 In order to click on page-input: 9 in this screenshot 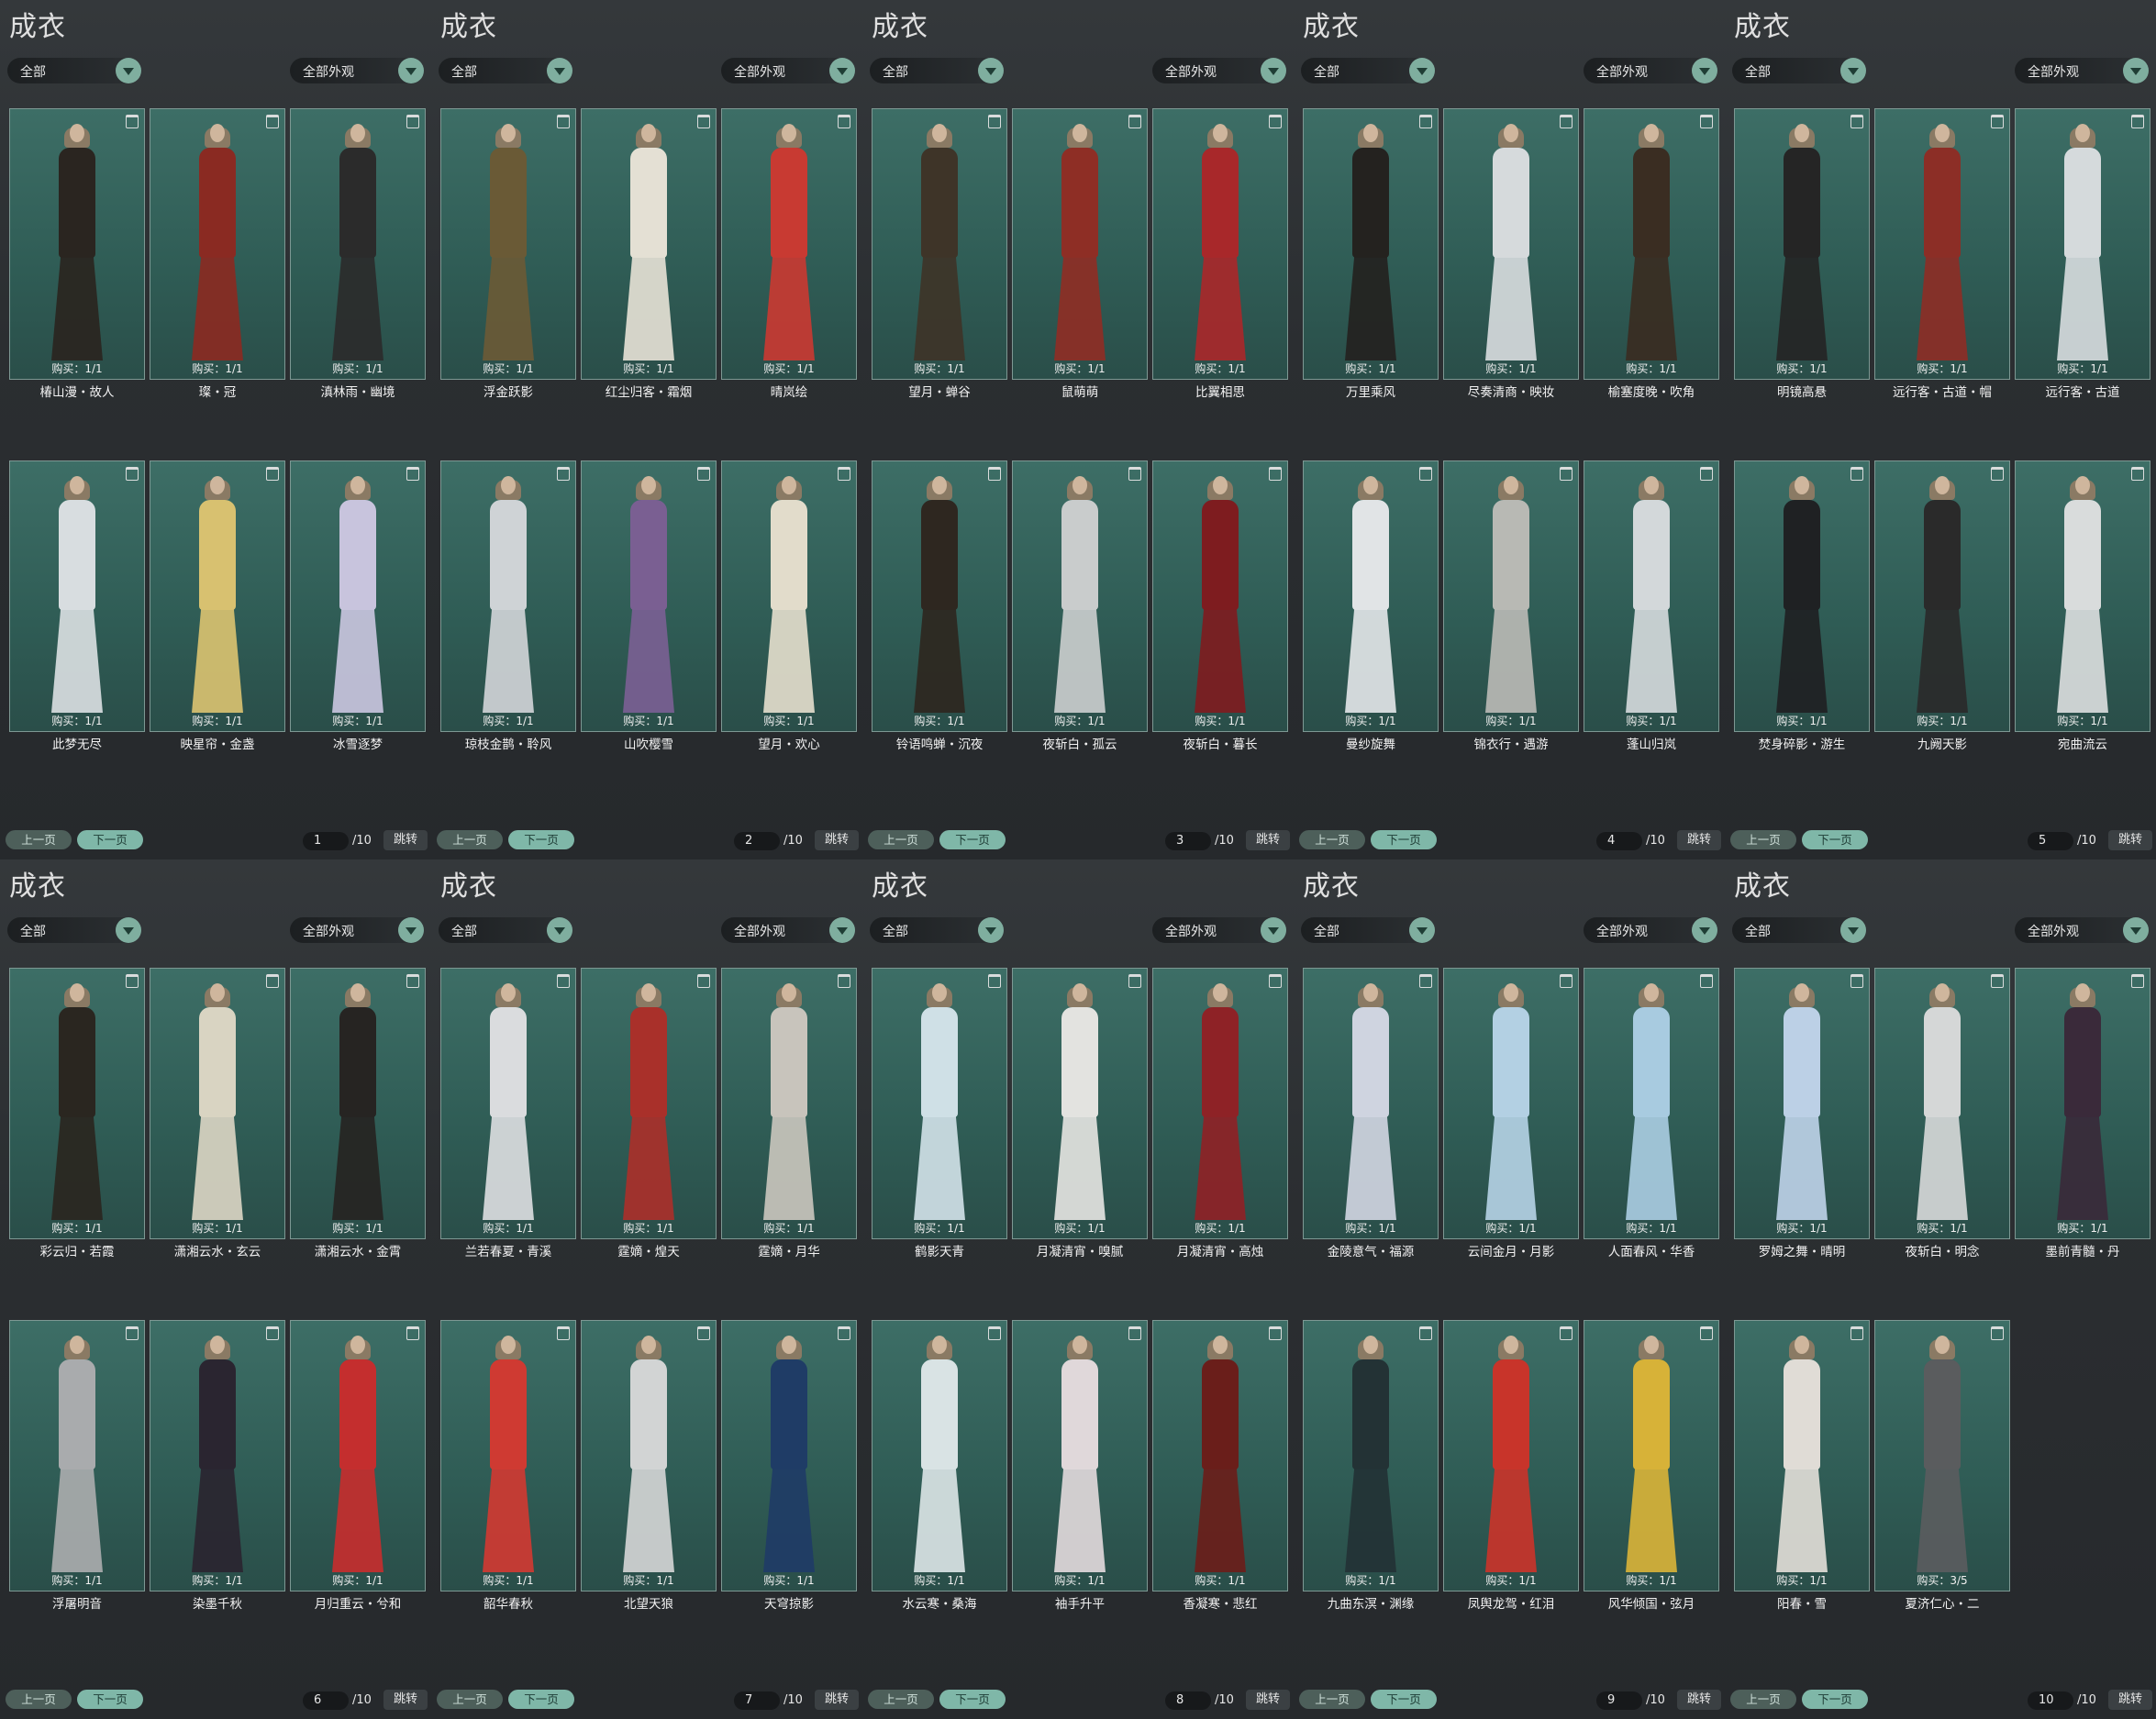, I will do `click(1619, 1700)`.